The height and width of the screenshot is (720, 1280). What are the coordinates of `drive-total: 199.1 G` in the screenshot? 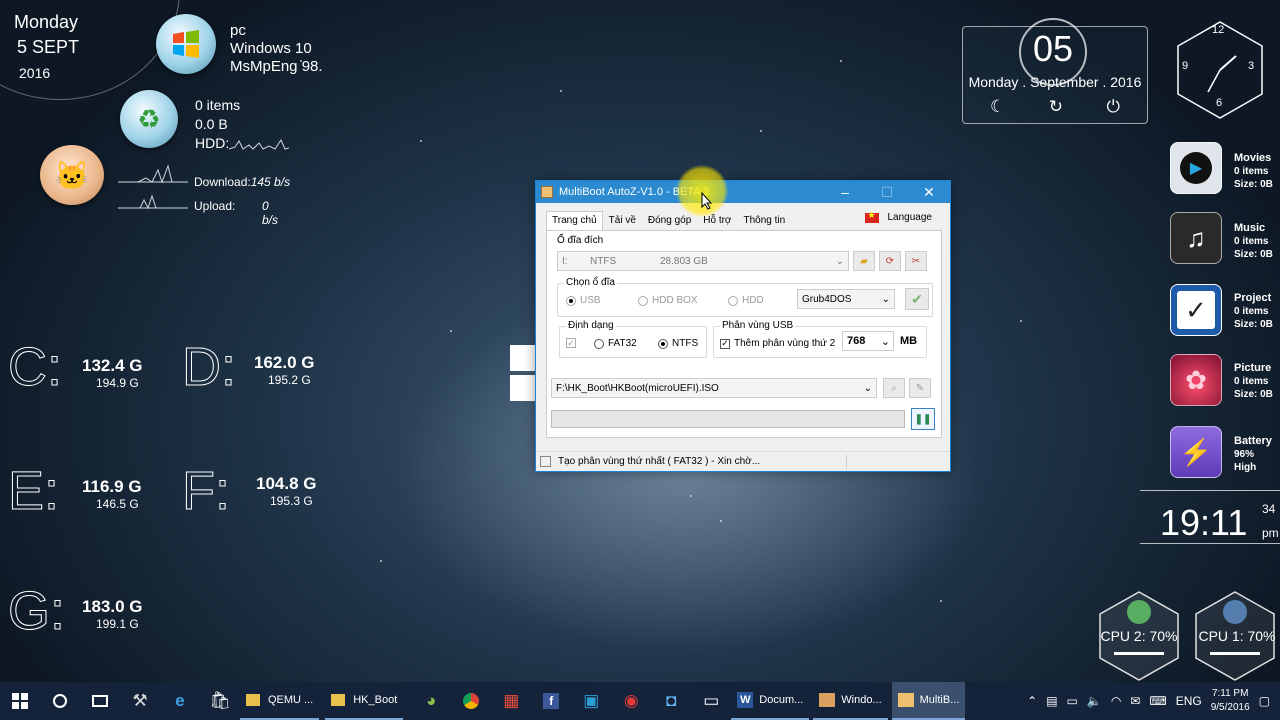 It's located at (117, 624).